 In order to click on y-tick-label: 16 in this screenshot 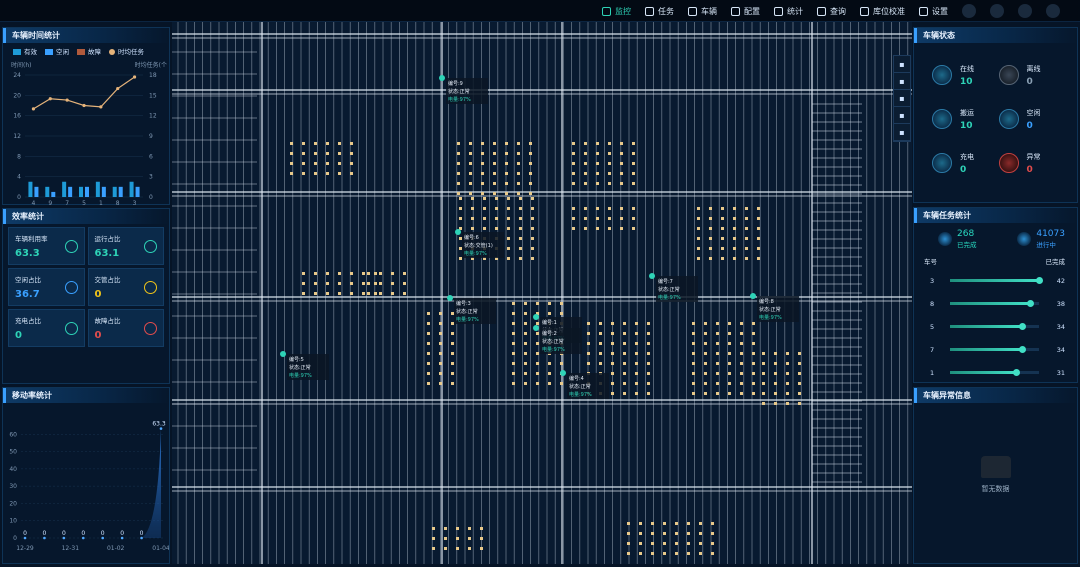, I will do `click(17, 116)`.